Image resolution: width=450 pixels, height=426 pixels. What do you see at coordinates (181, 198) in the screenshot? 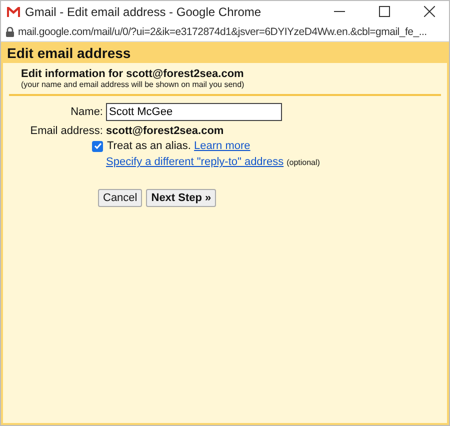
I see `next-step-button: Next Step »` at bounding box center [181, 198].